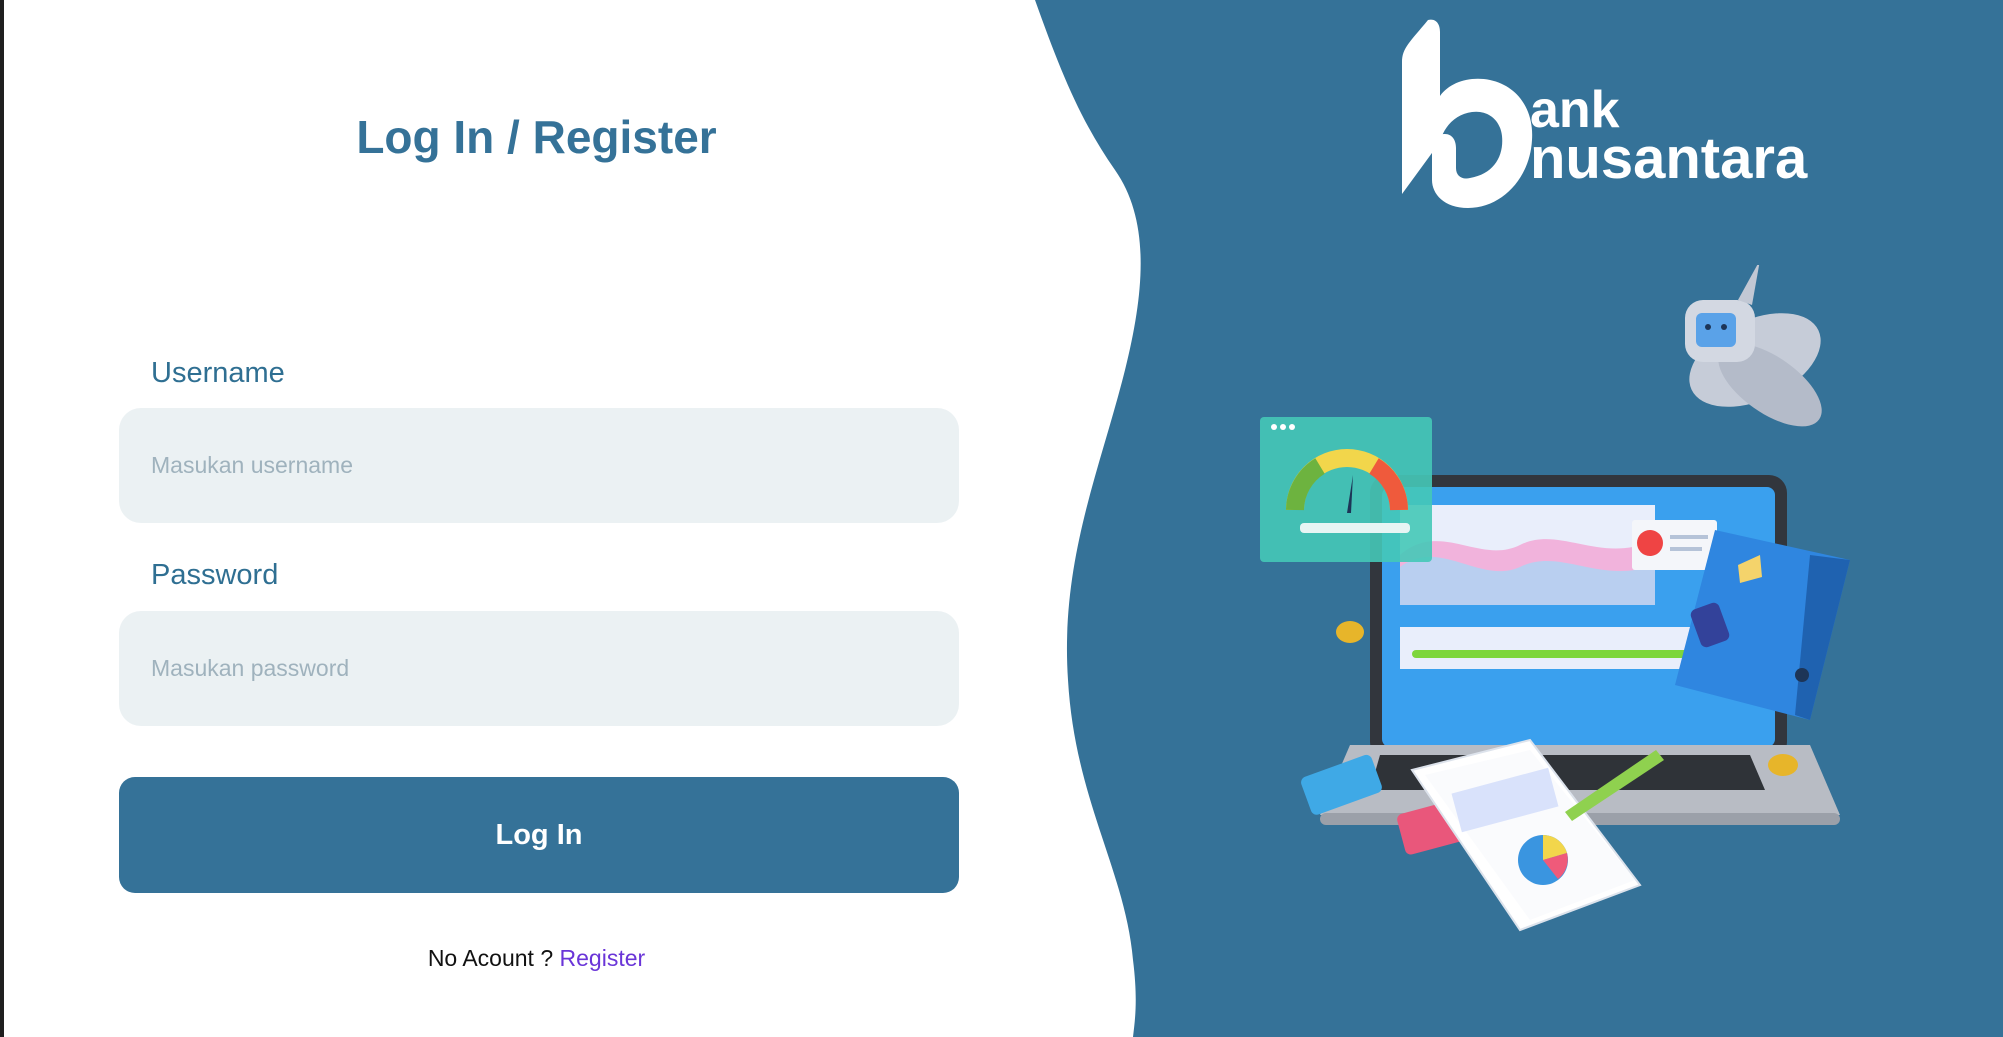  Describe the element at coordinates (603, 958) in the screenshot. I see `register-link: Register` at that location.